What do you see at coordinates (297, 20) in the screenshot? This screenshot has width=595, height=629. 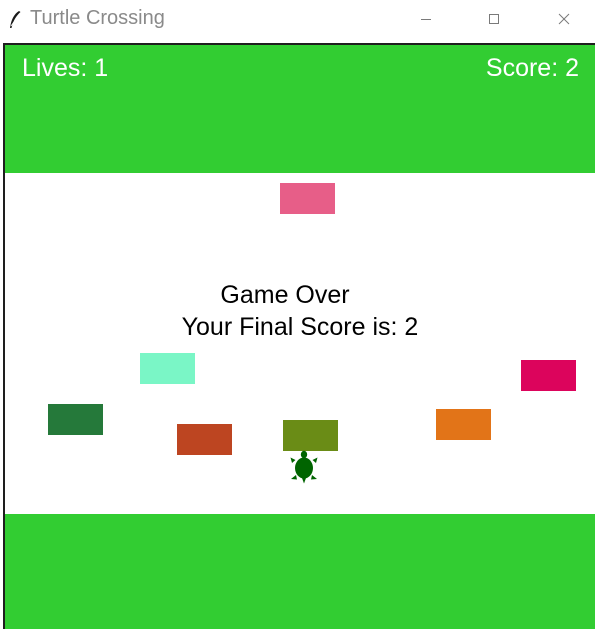 I see `title-bar: Turtle Crossing` at bounding box center [297, 20].